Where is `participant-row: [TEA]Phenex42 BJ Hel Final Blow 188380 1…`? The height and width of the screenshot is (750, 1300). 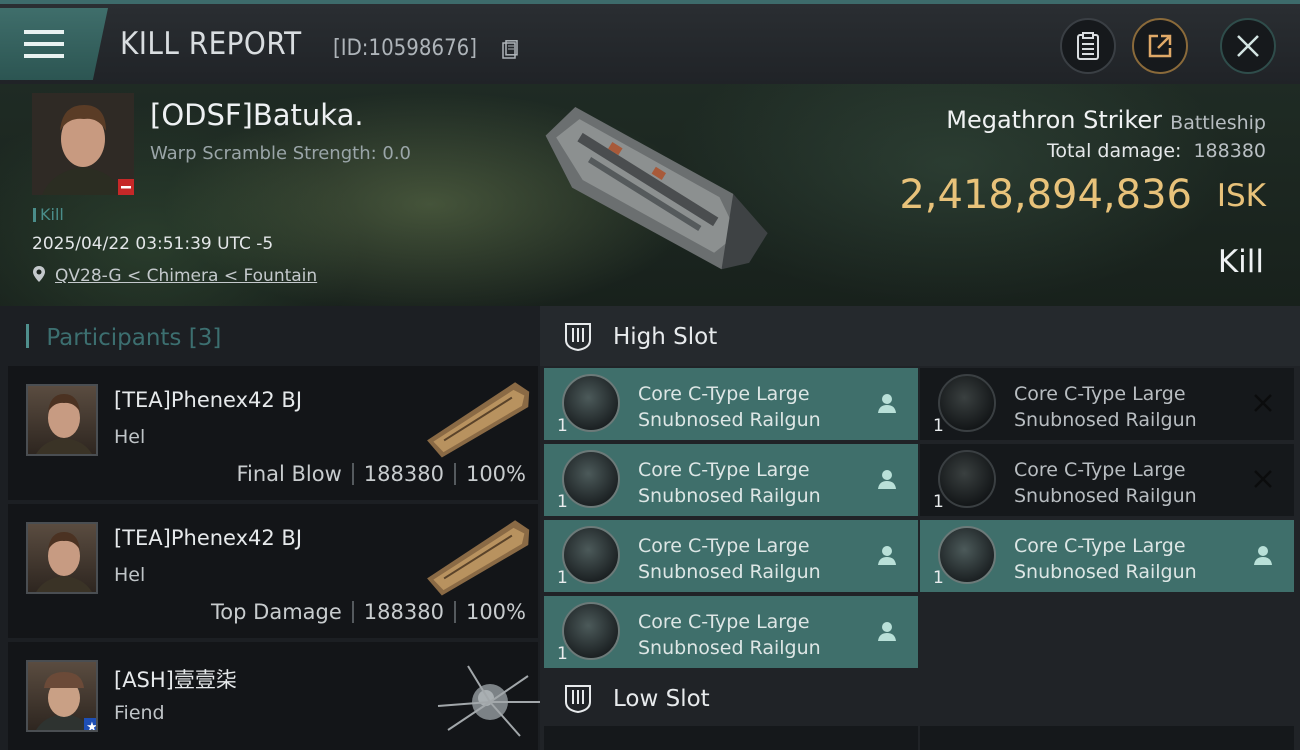 participant-row: [TEA]Phenex42 BJ Hel Final Blow 188380 1… is located at coordinates (273, 433).